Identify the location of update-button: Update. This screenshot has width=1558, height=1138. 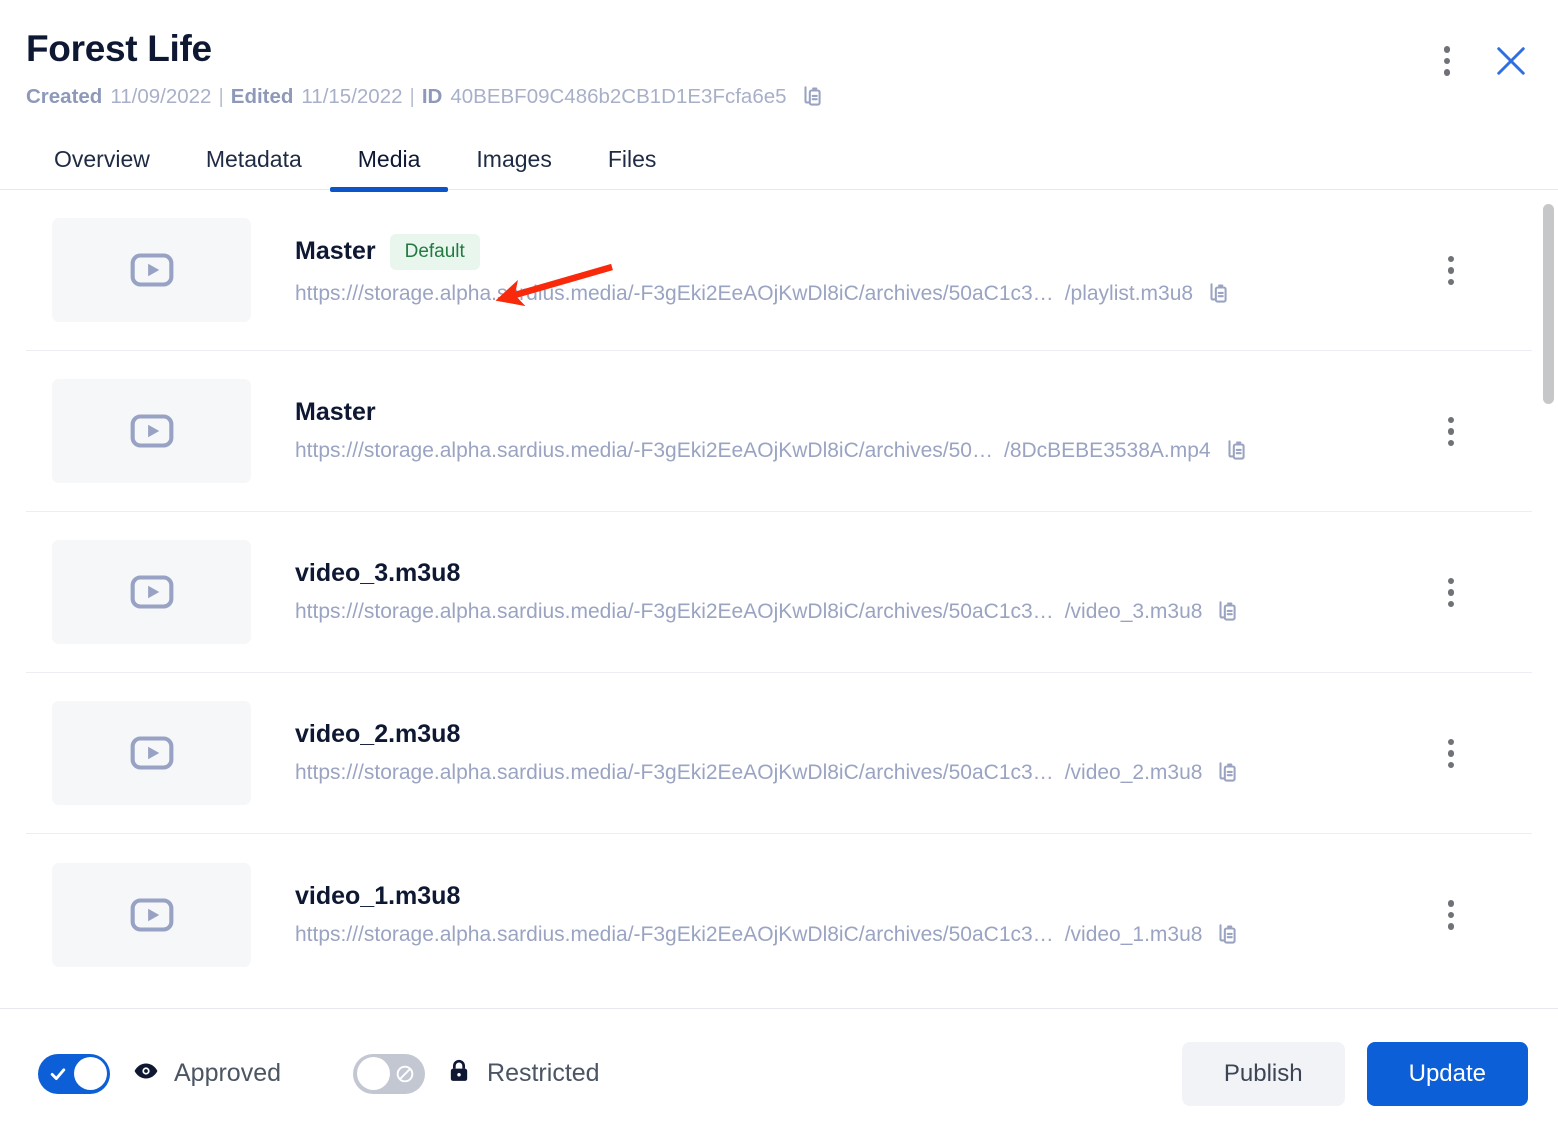
(1447, 1073).